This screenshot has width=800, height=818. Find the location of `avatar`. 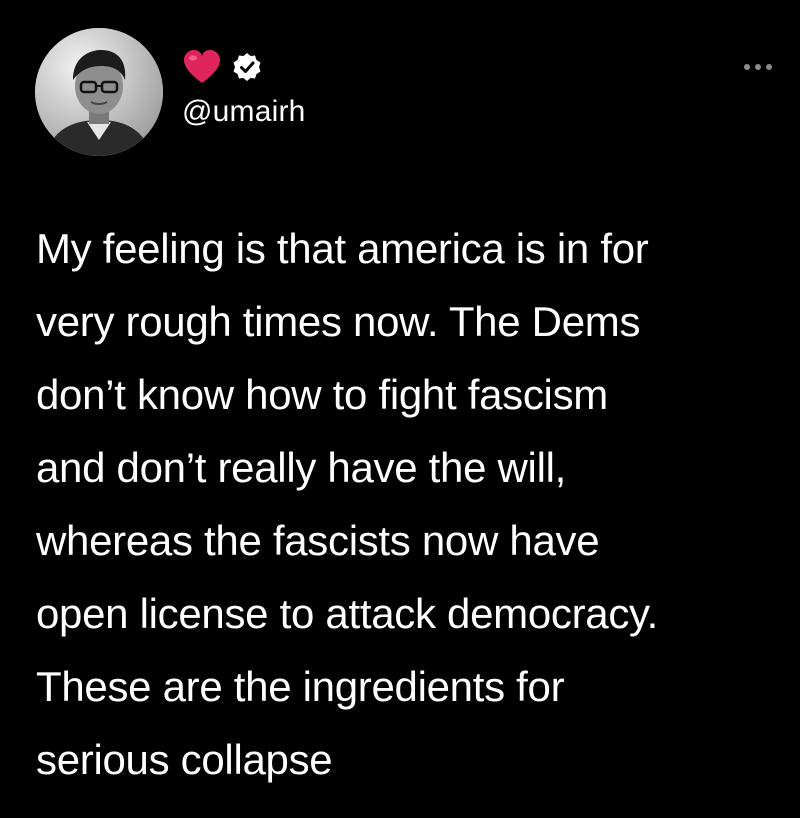

avatar is located at coordinates (99, 92).